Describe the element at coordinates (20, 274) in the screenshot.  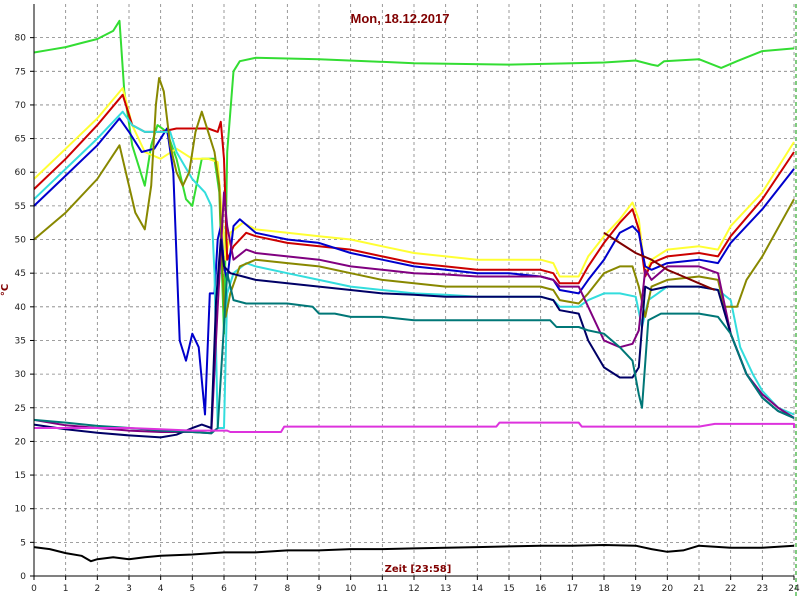
I see `y-tick-label: 45` at that location.